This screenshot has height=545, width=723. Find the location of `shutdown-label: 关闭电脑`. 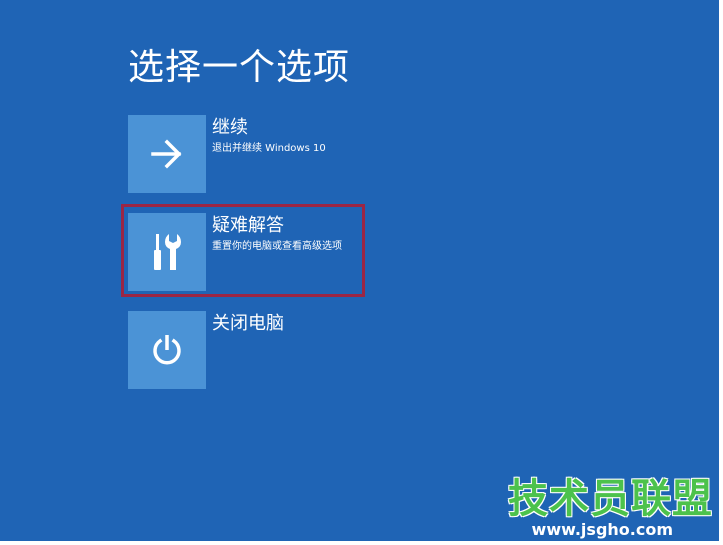

shutdown-label: 关闭电脑 is located at coordinates (248, 323).